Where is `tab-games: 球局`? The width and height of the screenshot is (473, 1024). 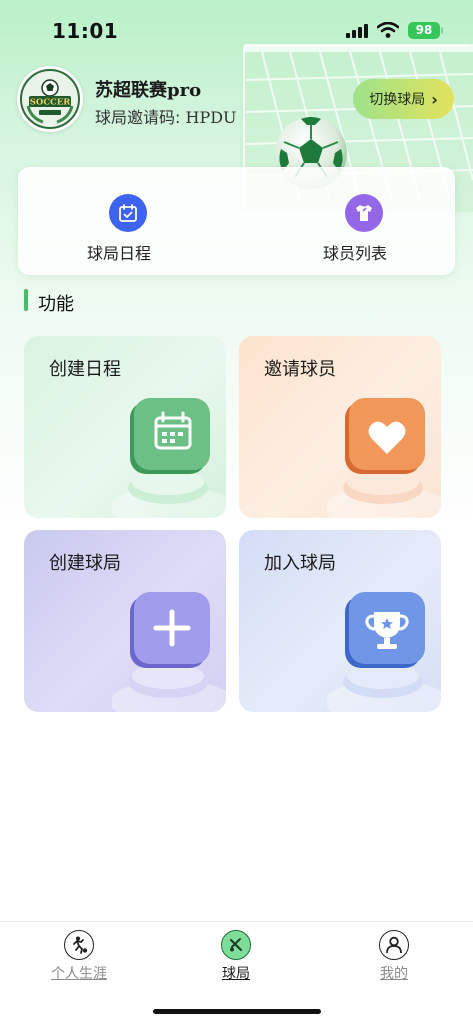 tab-games: 球局 is located at coordinates (236, 956).